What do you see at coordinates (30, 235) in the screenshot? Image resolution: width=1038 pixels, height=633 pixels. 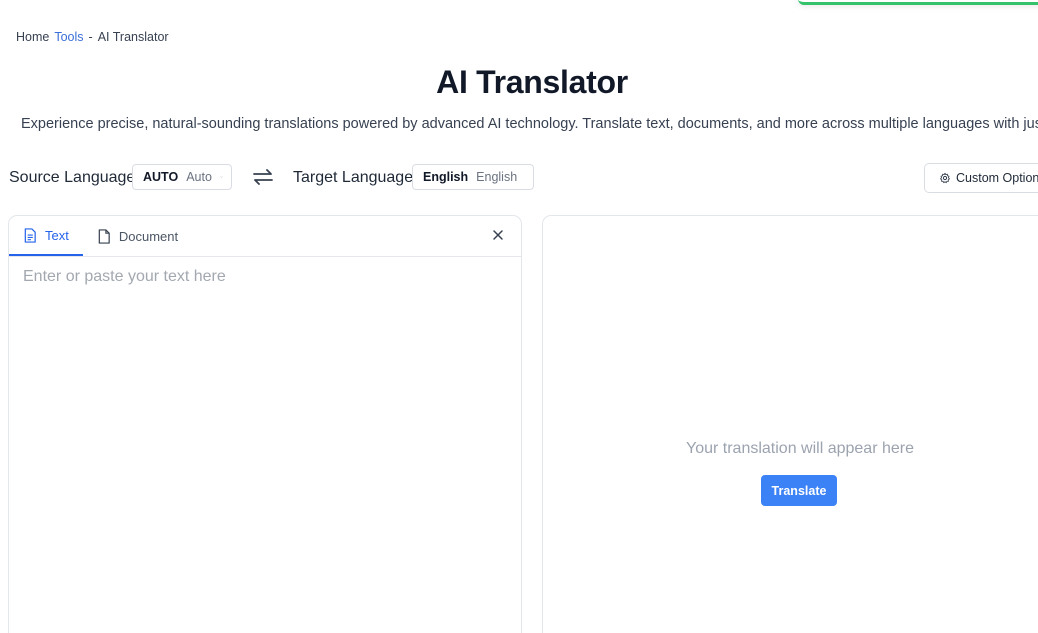 I see `text-file-icon` at bounding box center [30, 235].